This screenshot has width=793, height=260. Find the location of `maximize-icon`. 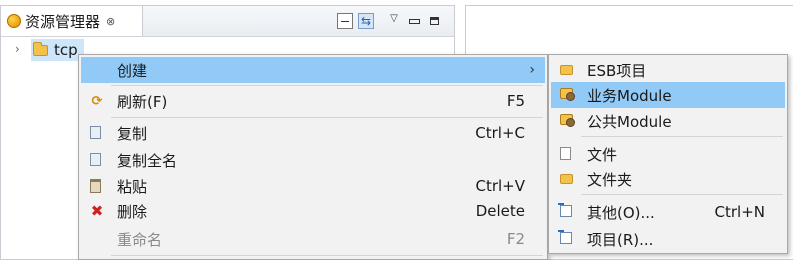

maximize-icon is located at coordinates (434, 21).